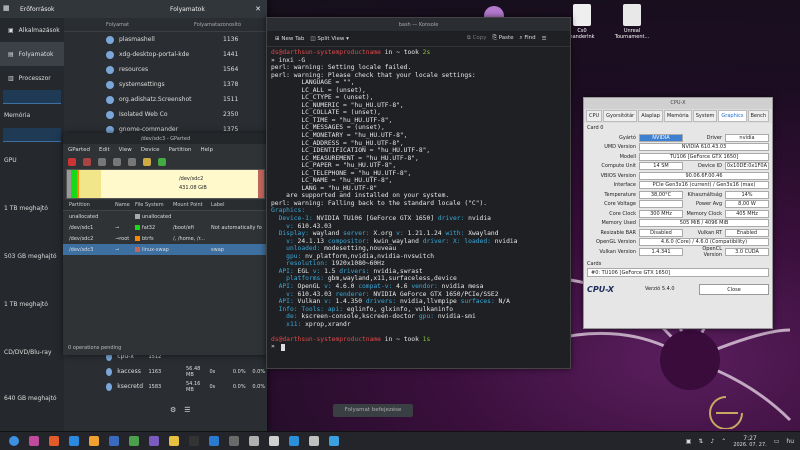 Image resolution: width=800 pixels, height=450 pixels. I want to click on section-drive-2: 503 GB meghajtó, so click(30, 256).